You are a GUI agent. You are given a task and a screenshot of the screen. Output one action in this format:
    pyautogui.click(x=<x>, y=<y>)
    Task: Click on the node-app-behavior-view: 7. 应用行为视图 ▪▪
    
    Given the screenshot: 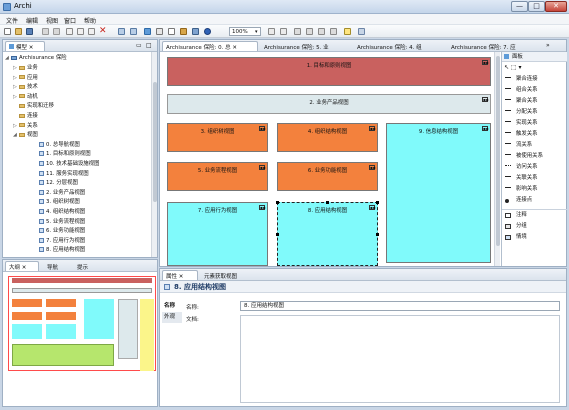 What is the action you would take?
    pyautogui.click(x=217, y=234)
    